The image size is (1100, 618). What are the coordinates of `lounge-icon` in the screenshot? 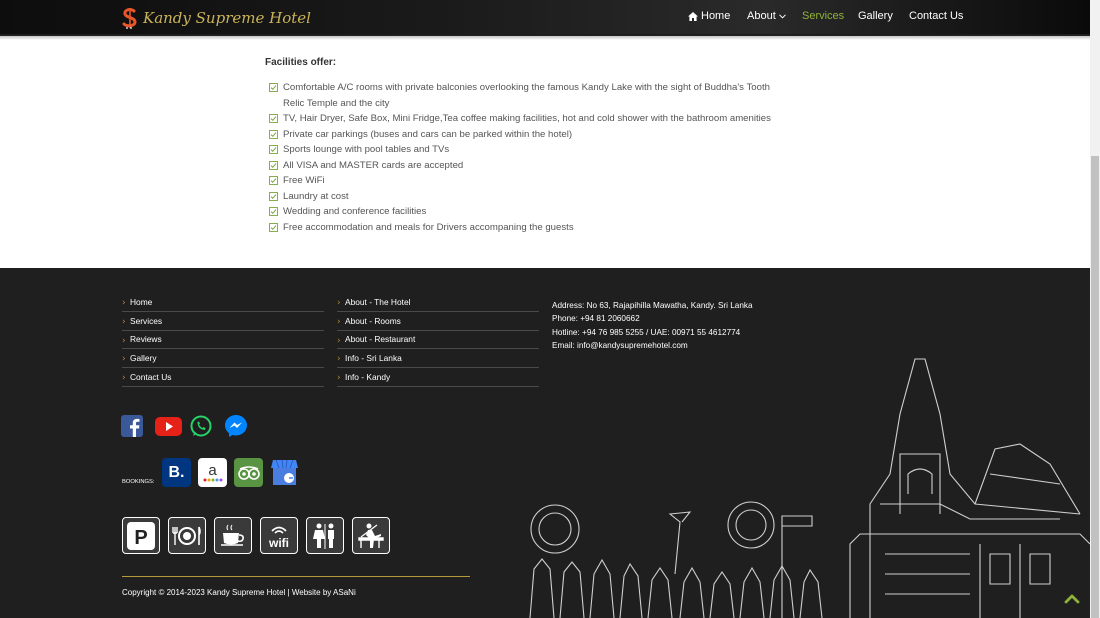 It's located at (371, 535).